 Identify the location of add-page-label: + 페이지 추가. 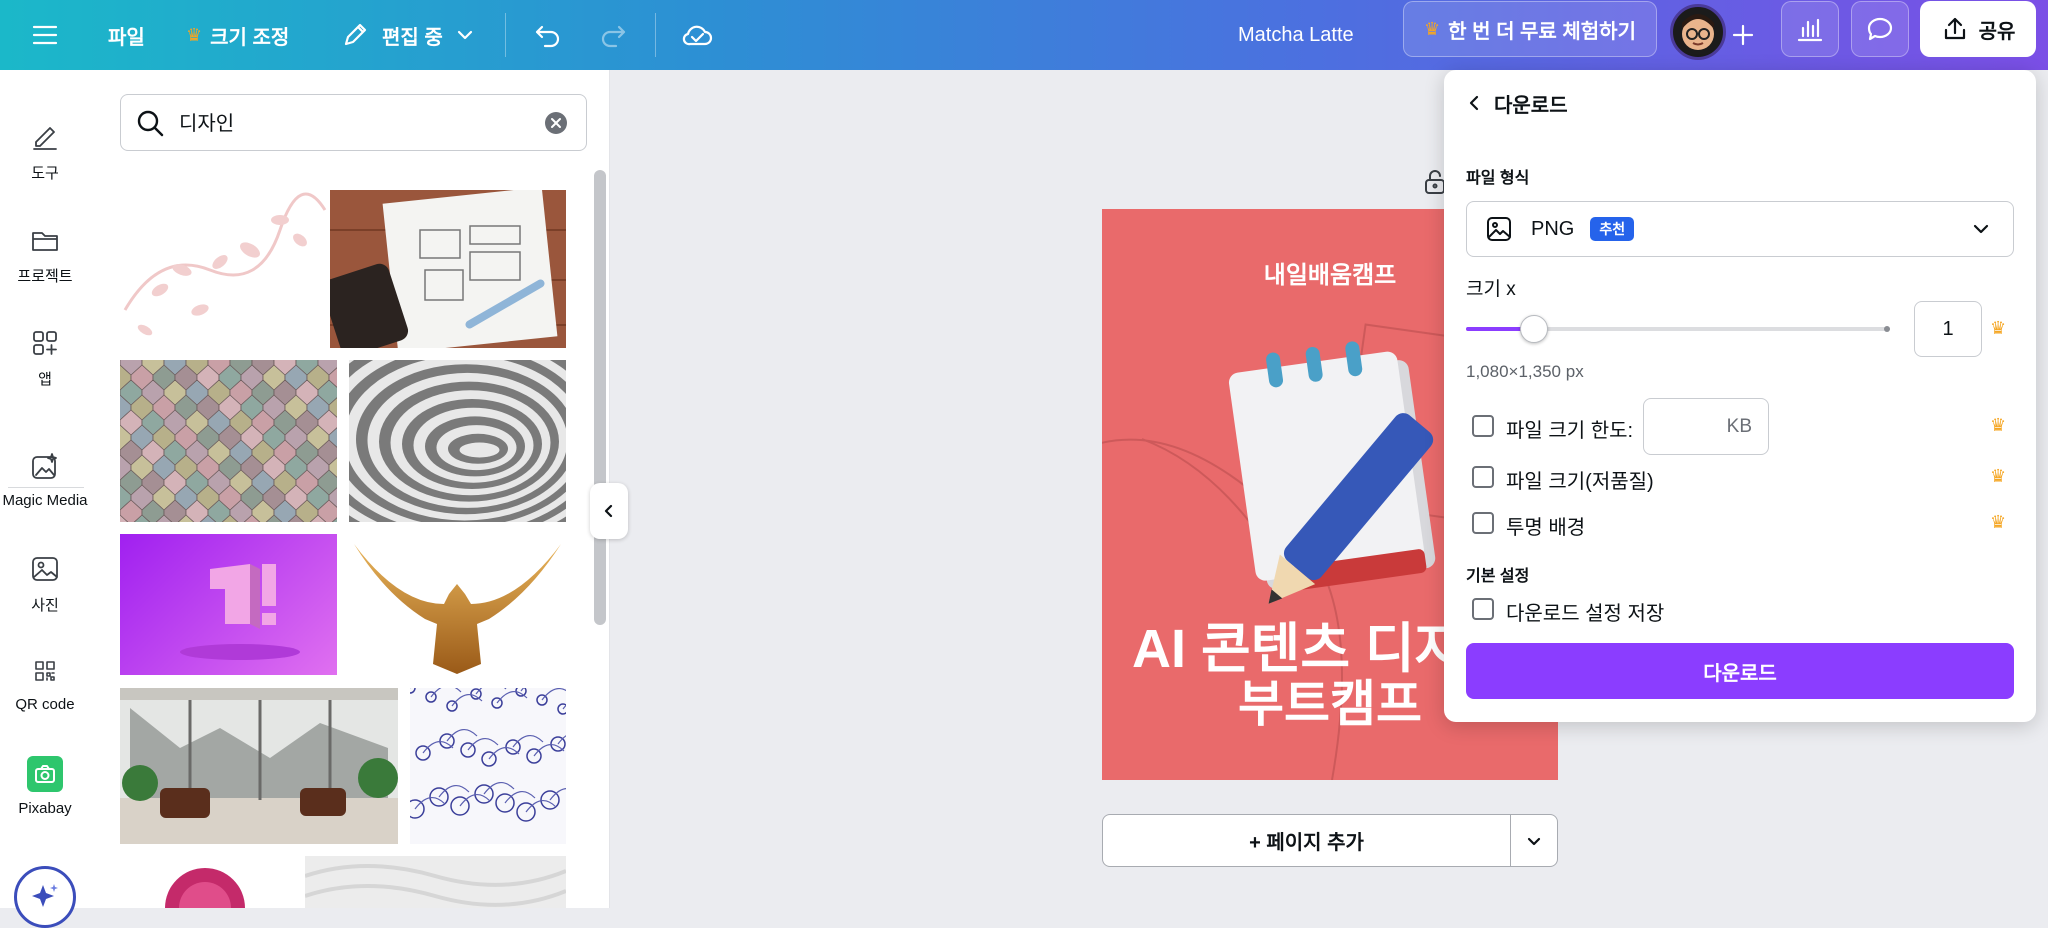
(1306, 843).